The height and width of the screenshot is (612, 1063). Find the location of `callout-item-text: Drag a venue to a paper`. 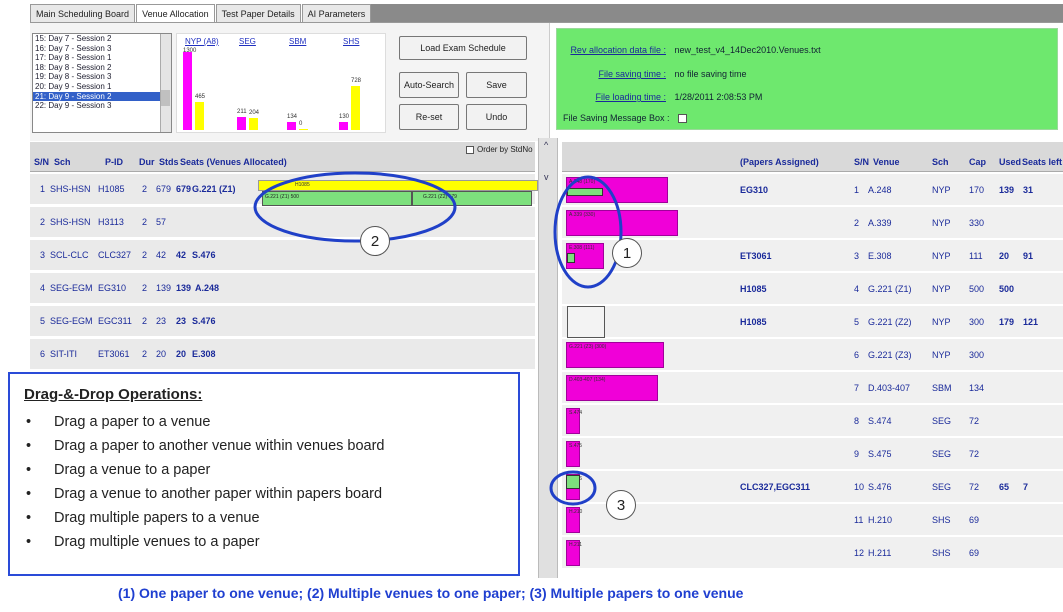

callout-item-text: Drag a venue to a paper is located at coordinates (132, 470).